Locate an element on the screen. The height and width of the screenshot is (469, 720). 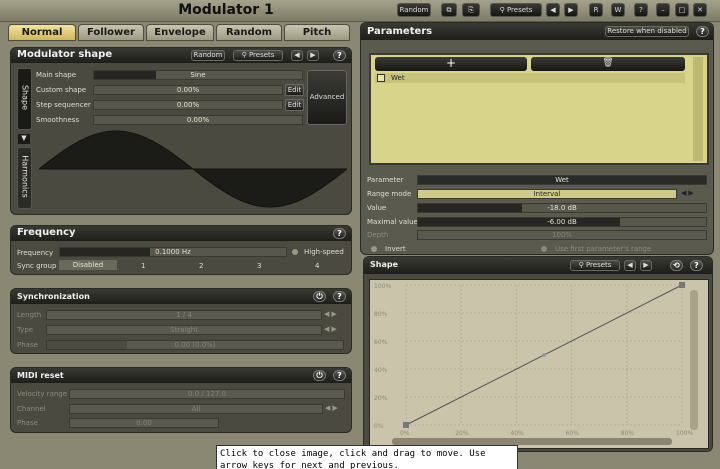
x-tick-label: 20% is located at coordinates (462, 433).